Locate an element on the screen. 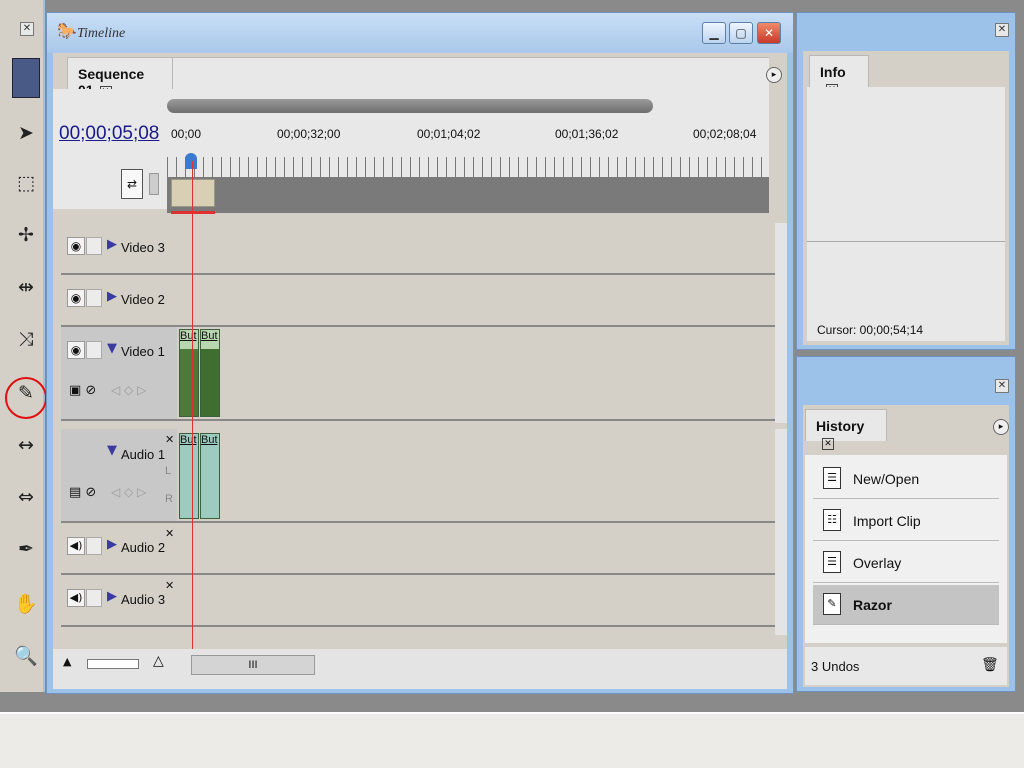 This screenshot has height=768, width=1024. history-tab-label: History is located at coordinates (840, 426).